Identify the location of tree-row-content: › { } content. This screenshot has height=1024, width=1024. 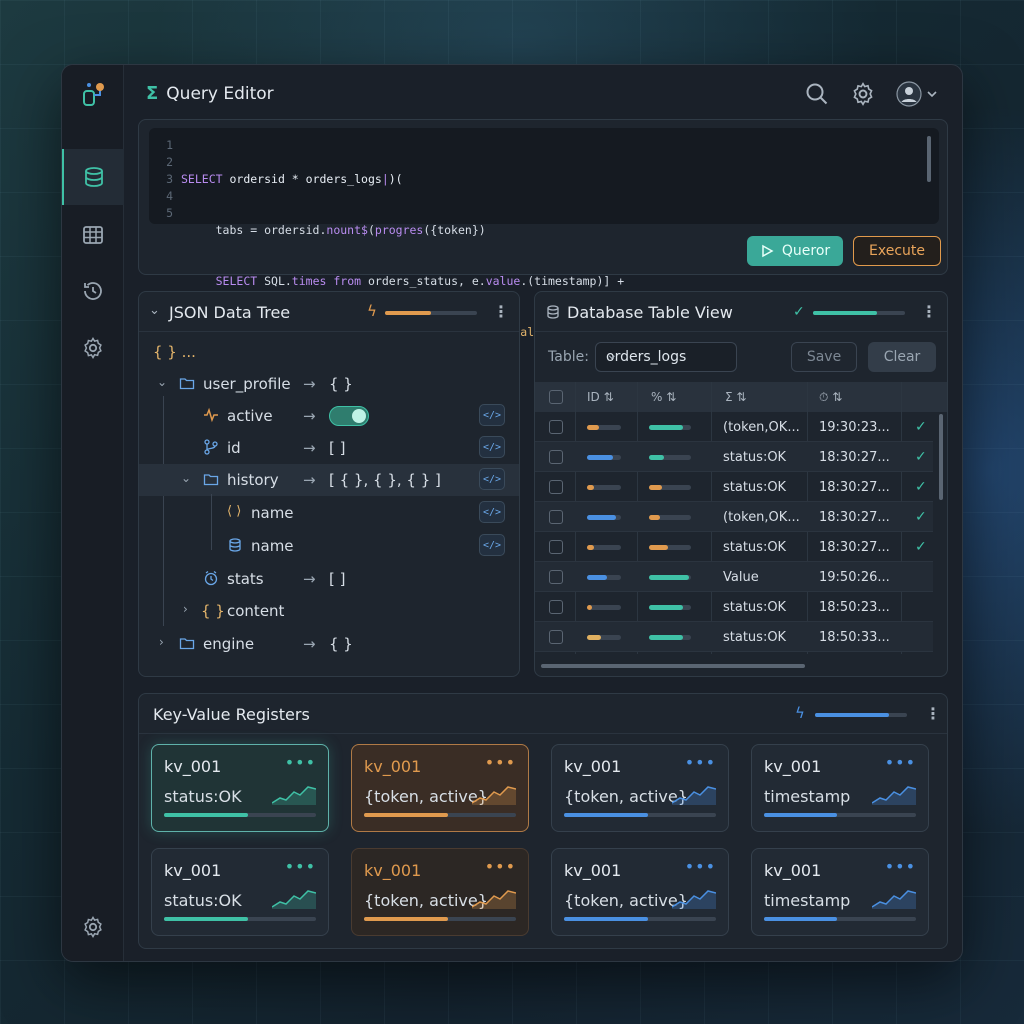
(329, 611).